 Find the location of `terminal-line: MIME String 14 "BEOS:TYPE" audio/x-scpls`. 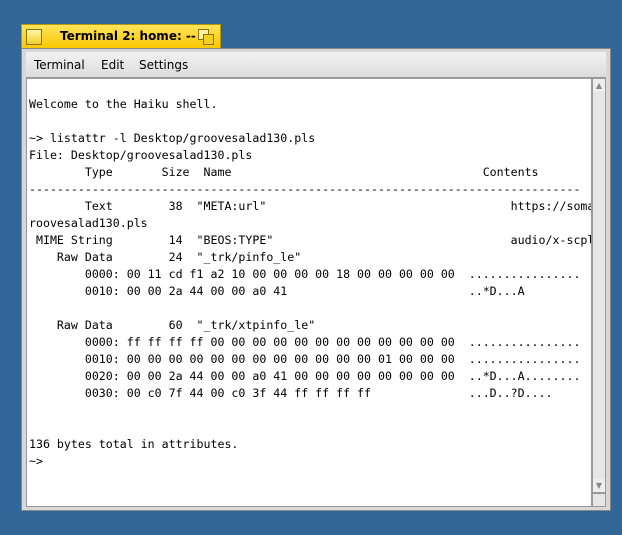

terminal-line: MIME String 14 "BEOS:TYPE" audio/x-scpls is located at coordinates (310, 240).